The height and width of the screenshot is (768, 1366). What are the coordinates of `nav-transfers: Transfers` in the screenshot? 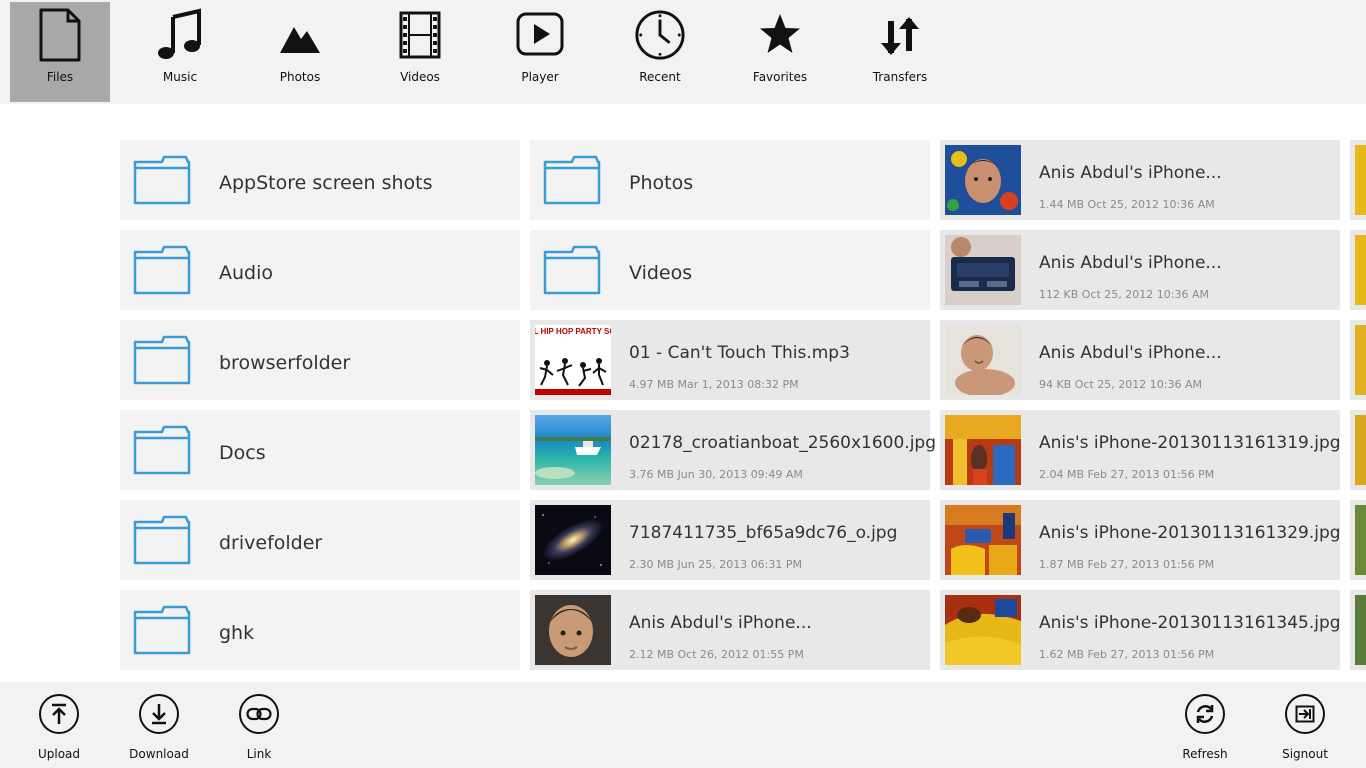 It's located at (900, 52).